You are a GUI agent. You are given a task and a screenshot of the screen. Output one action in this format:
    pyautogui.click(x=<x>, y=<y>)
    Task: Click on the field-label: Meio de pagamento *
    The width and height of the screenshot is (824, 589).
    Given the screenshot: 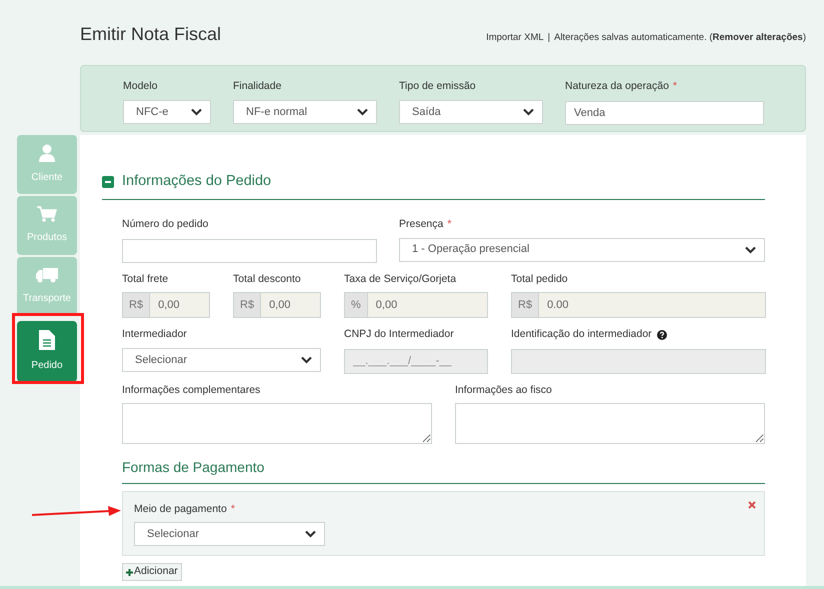 What is the action you would take?
    pyautogui.click(x=185, y=510)
    